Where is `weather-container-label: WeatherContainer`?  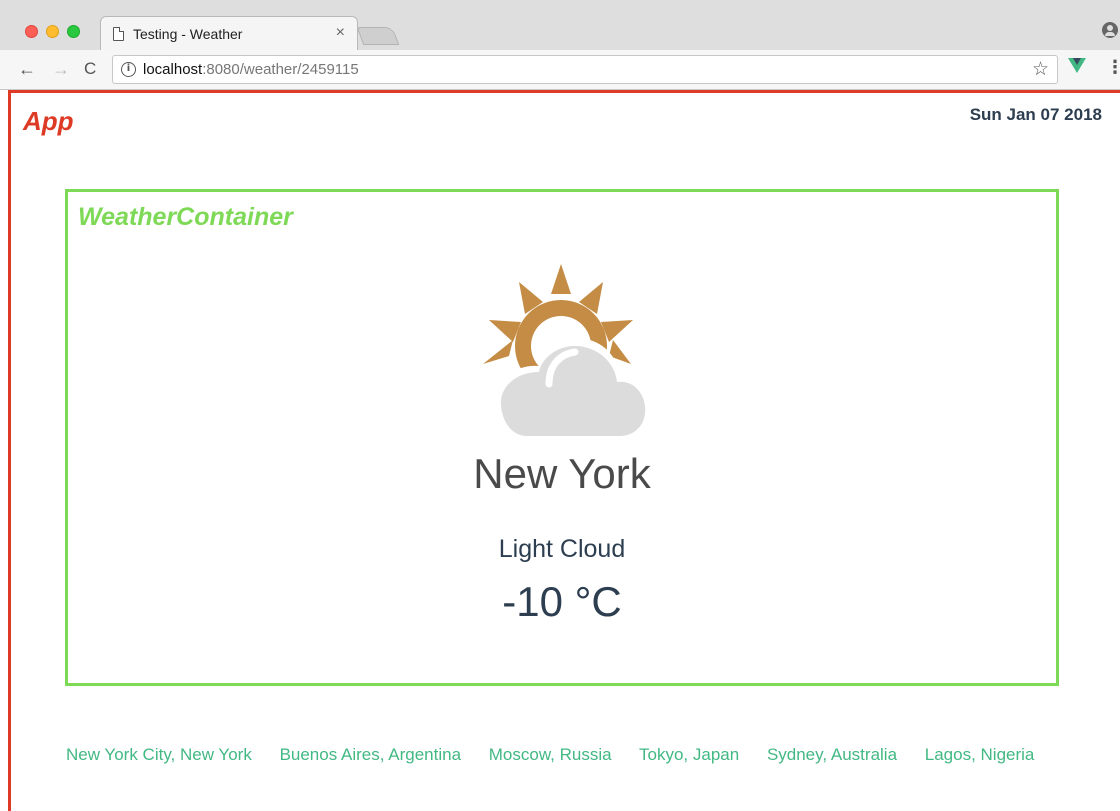
weather-container-label: WeatherContainer is located at coordinates (185, 217).